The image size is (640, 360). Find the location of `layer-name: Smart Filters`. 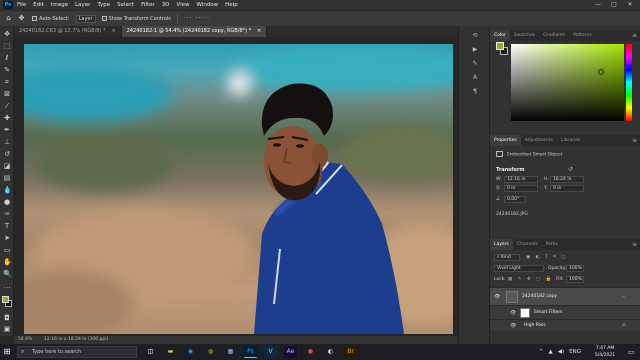

layer-name: Smart Filters is located at coordinates (548, 312).